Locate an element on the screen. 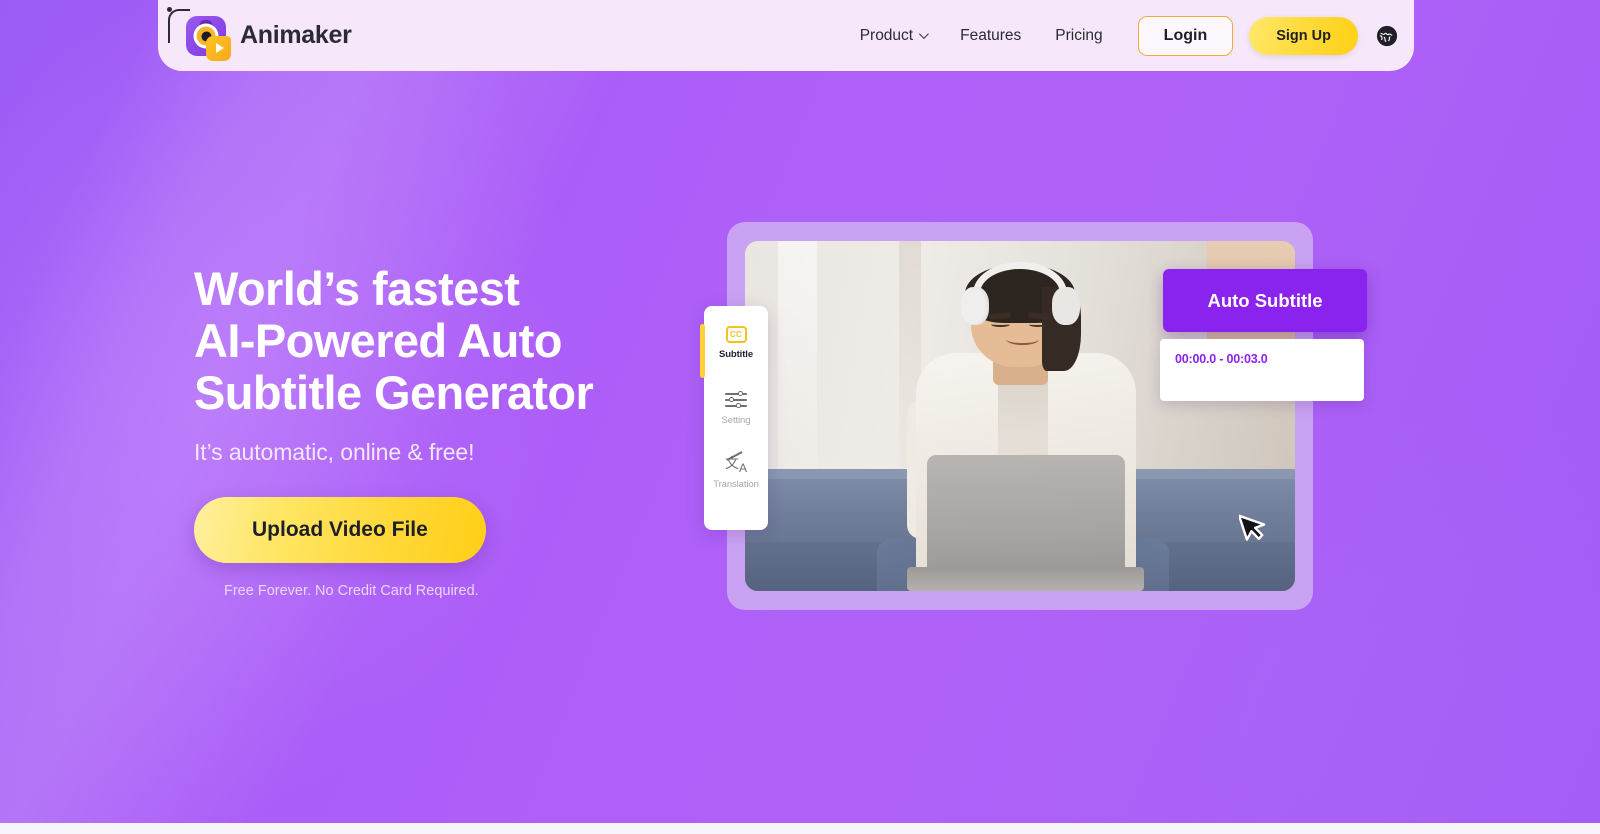  editor-sidebar: CC Subtitle Setting 文 A Translation is located at coordinates (734, 418).